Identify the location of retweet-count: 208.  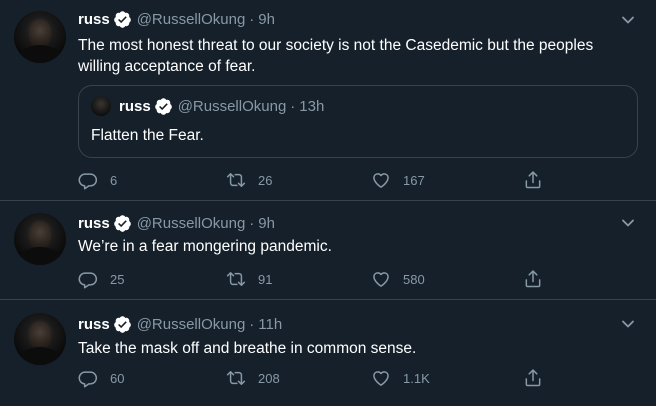
(269, 378).